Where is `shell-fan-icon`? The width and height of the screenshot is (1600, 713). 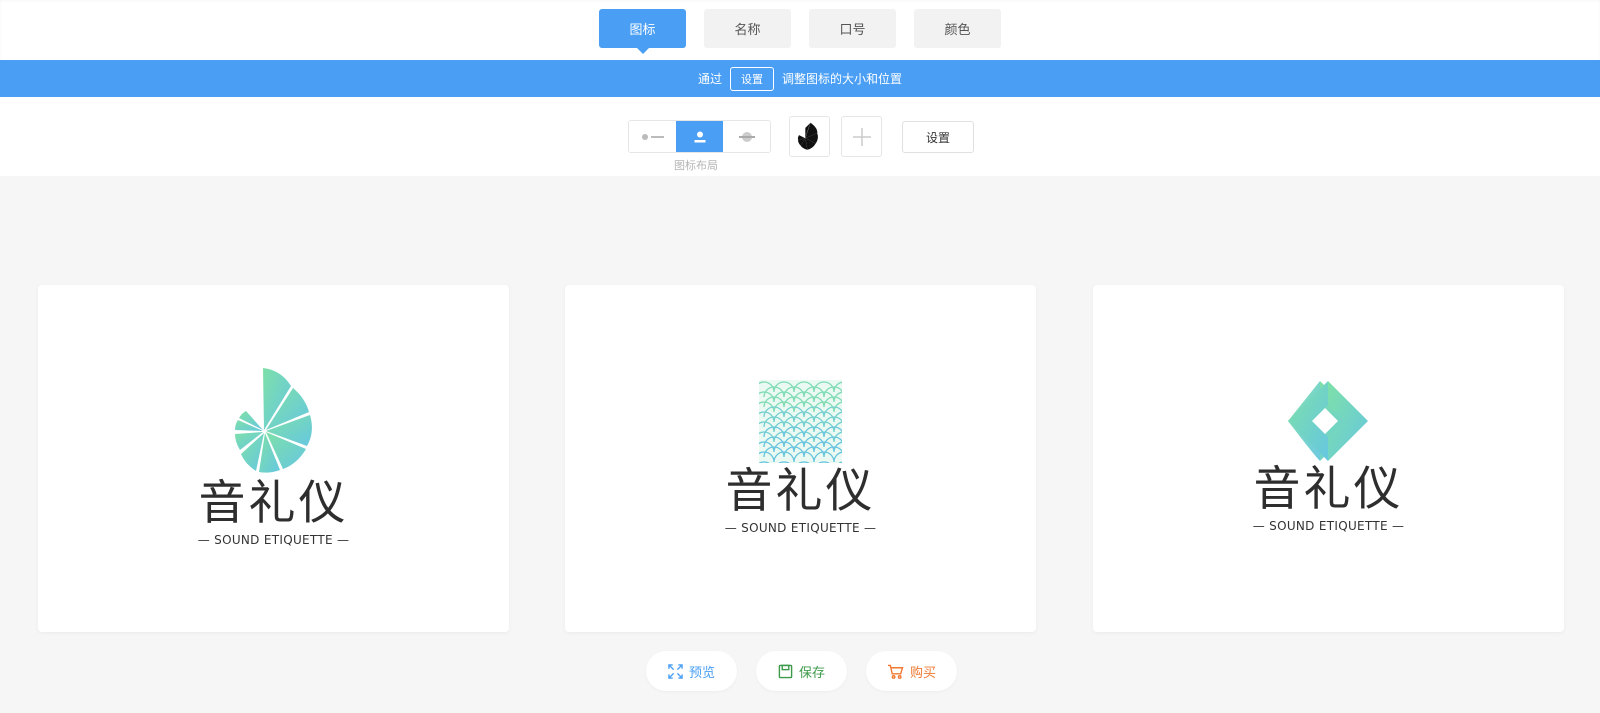
shell-fan-icon is located at coordinates (273, 420).